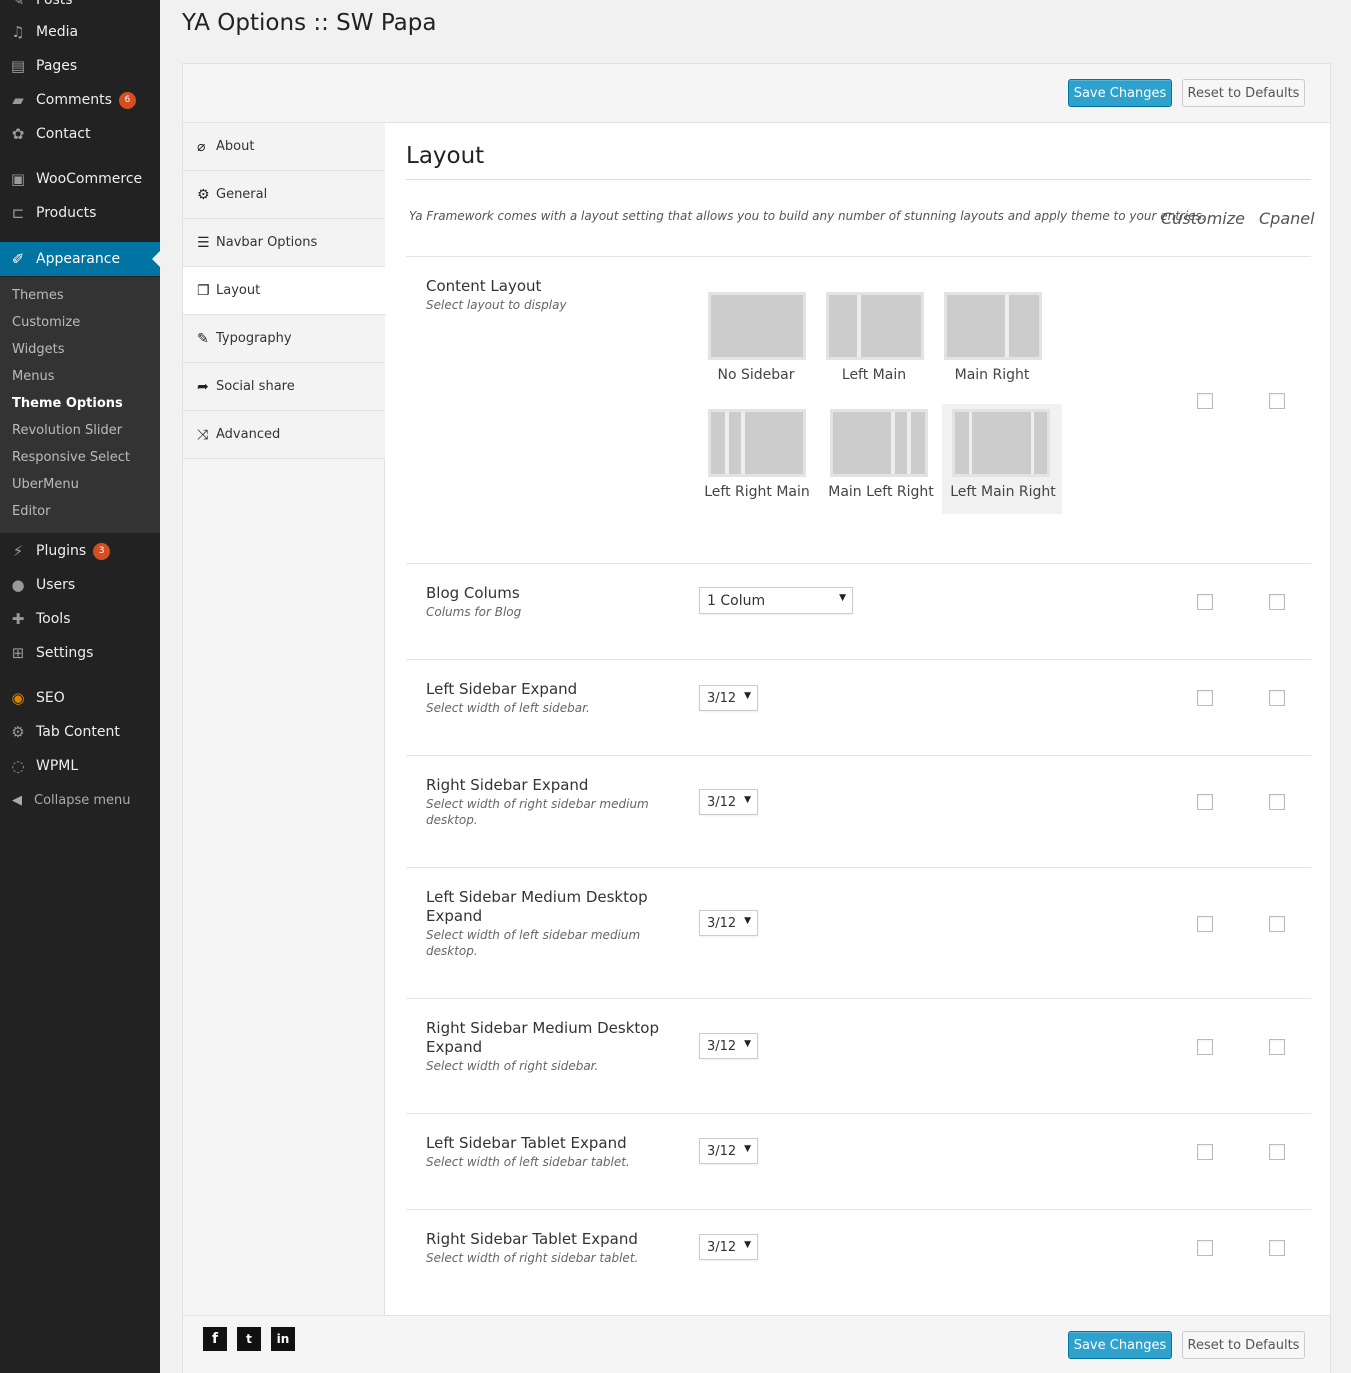 This screenshot has height=1373, width=1351. I want to click on menu-item-comments: ▰ Comments 6, so click(80, 100).